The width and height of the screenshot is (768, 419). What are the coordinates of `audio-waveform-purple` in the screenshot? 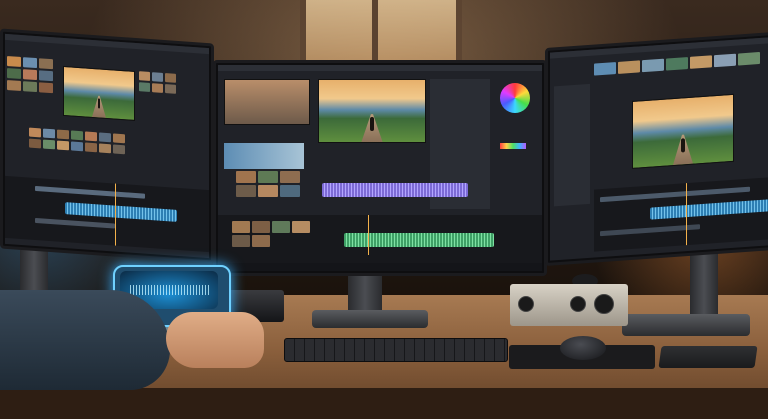 It's located at (395, 190).